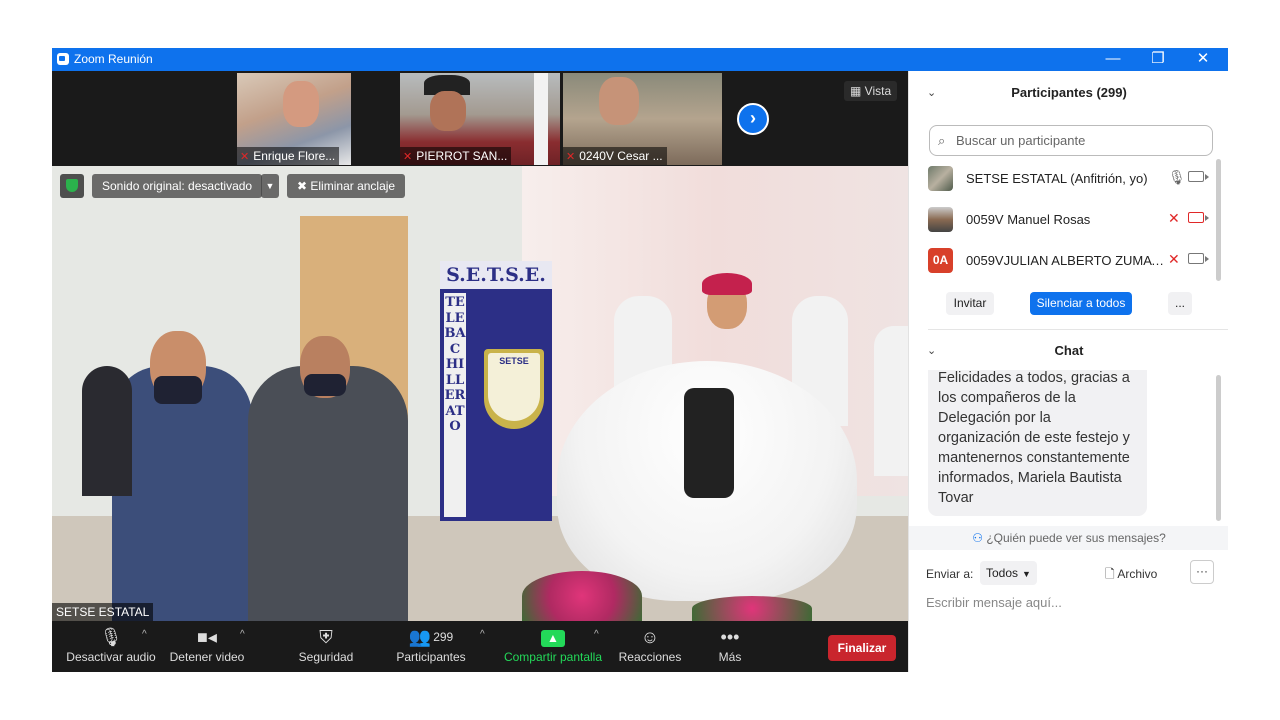  What do you see at coordinates (553, 638) in the screenshot?
I see `share-screen-icon: ▲` at bounding box center [553, 638].